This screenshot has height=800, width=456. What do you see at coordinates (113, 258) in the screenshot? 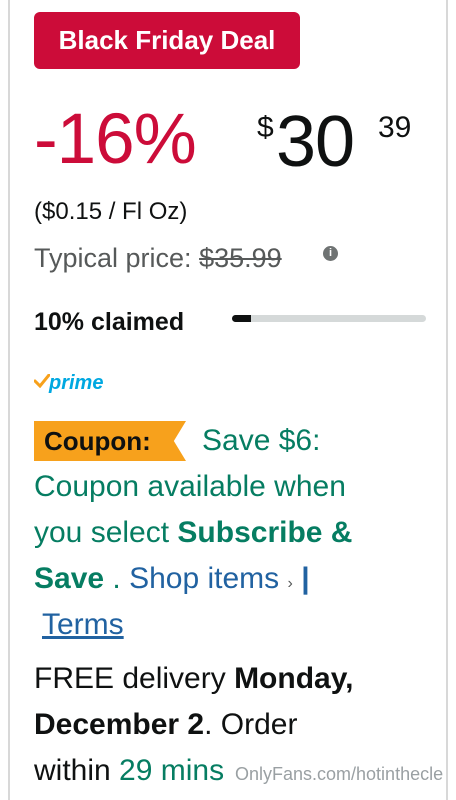
I see `typical-price-label: Typical price:` at bounding box center [113, 258].